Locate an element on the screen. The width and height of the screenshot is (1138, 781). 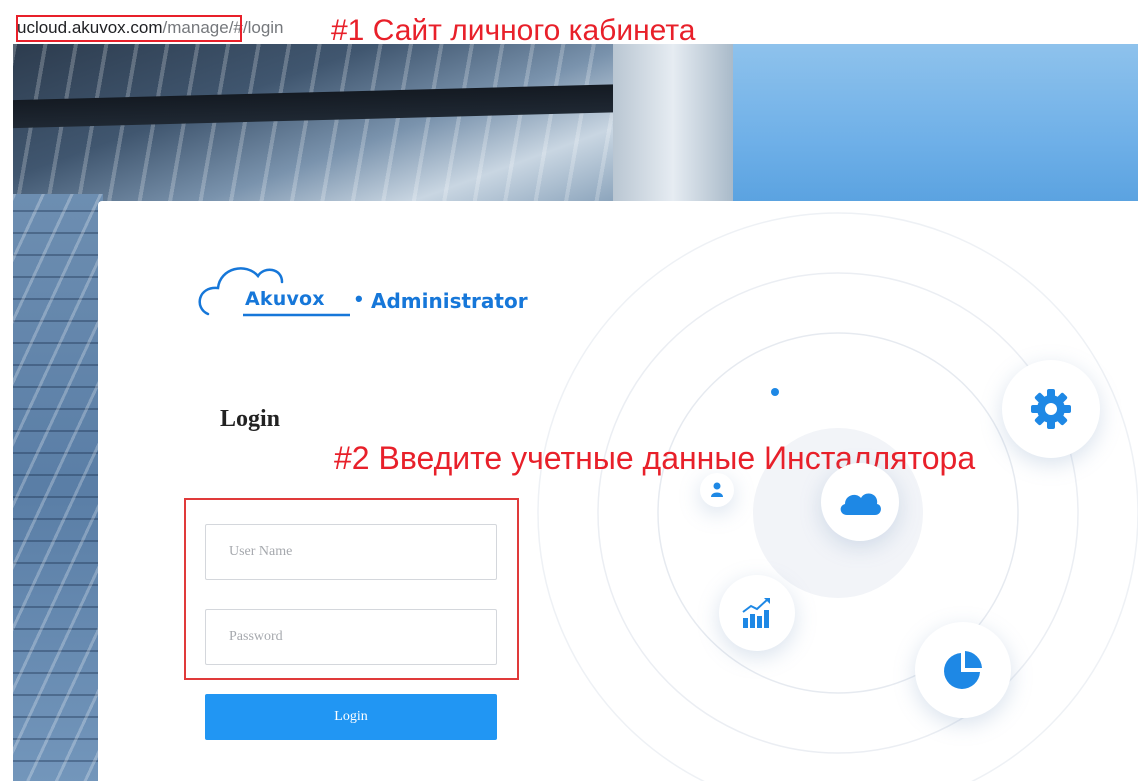
url-highlight-box is located at coordinates (129, 28).